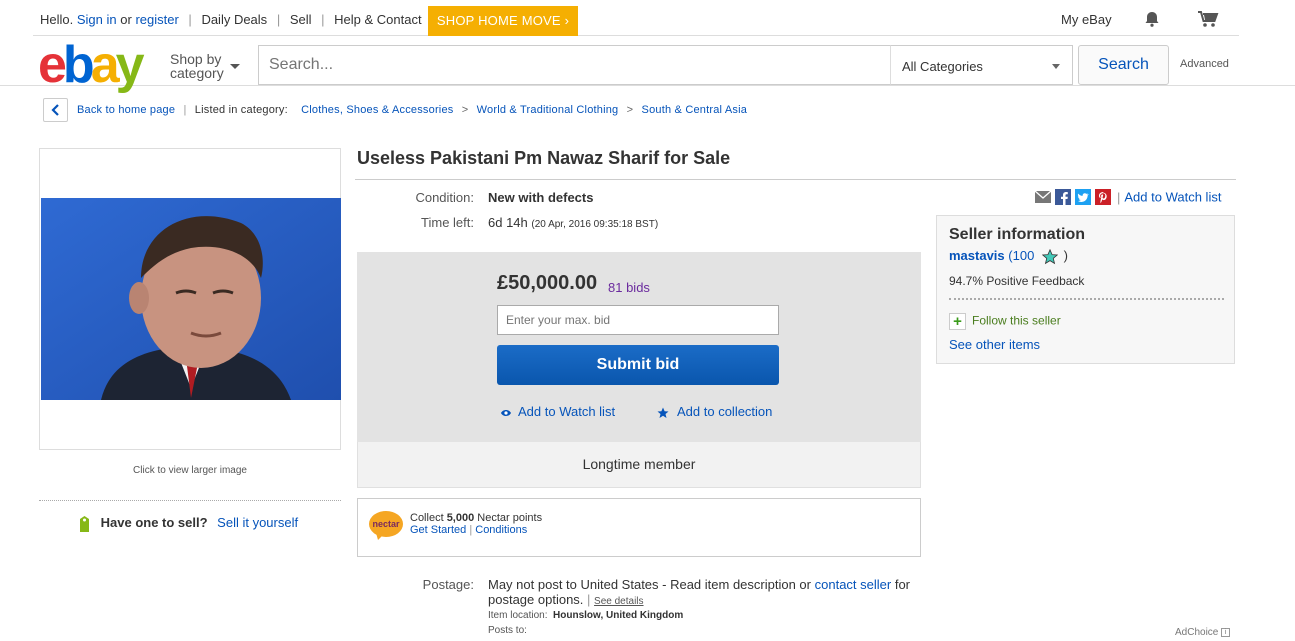 Image resolution: width=1295 pixels, height=641 pixels. What do you see at coordinates (547, 283) in the screenshot?
I see `current-price: £50,000.00` at bounding box center [547, 283].